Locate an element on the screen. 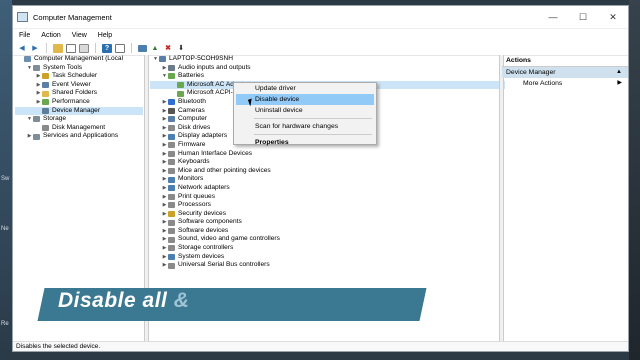 The width and height of the screenshot is (640, 360). uninstall-icon: ✖ is located at coordinates (168, 48).